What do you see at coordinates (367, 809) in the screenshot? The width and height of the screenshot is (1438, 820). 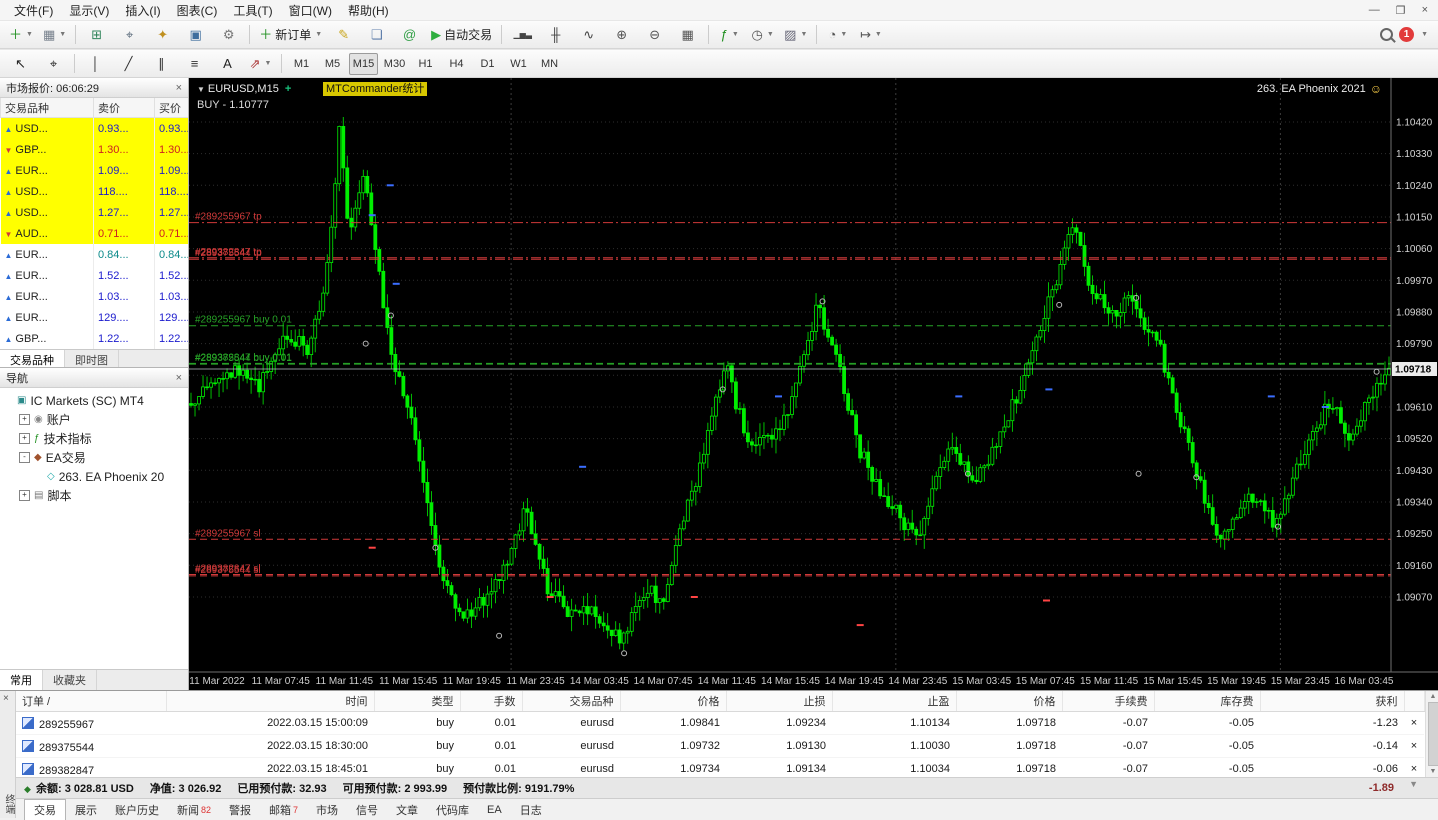 I see `terminal-tab-信号: 信号` at bounding box center [367, 809].